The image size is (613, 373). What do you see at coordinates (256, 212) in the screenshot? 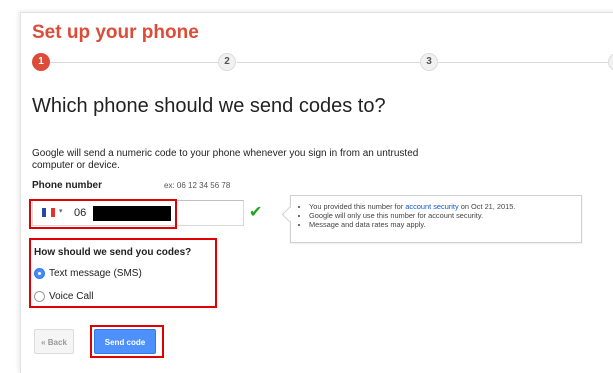
I see `checkmark-icon: ✔` at bounding box center [256, 212].